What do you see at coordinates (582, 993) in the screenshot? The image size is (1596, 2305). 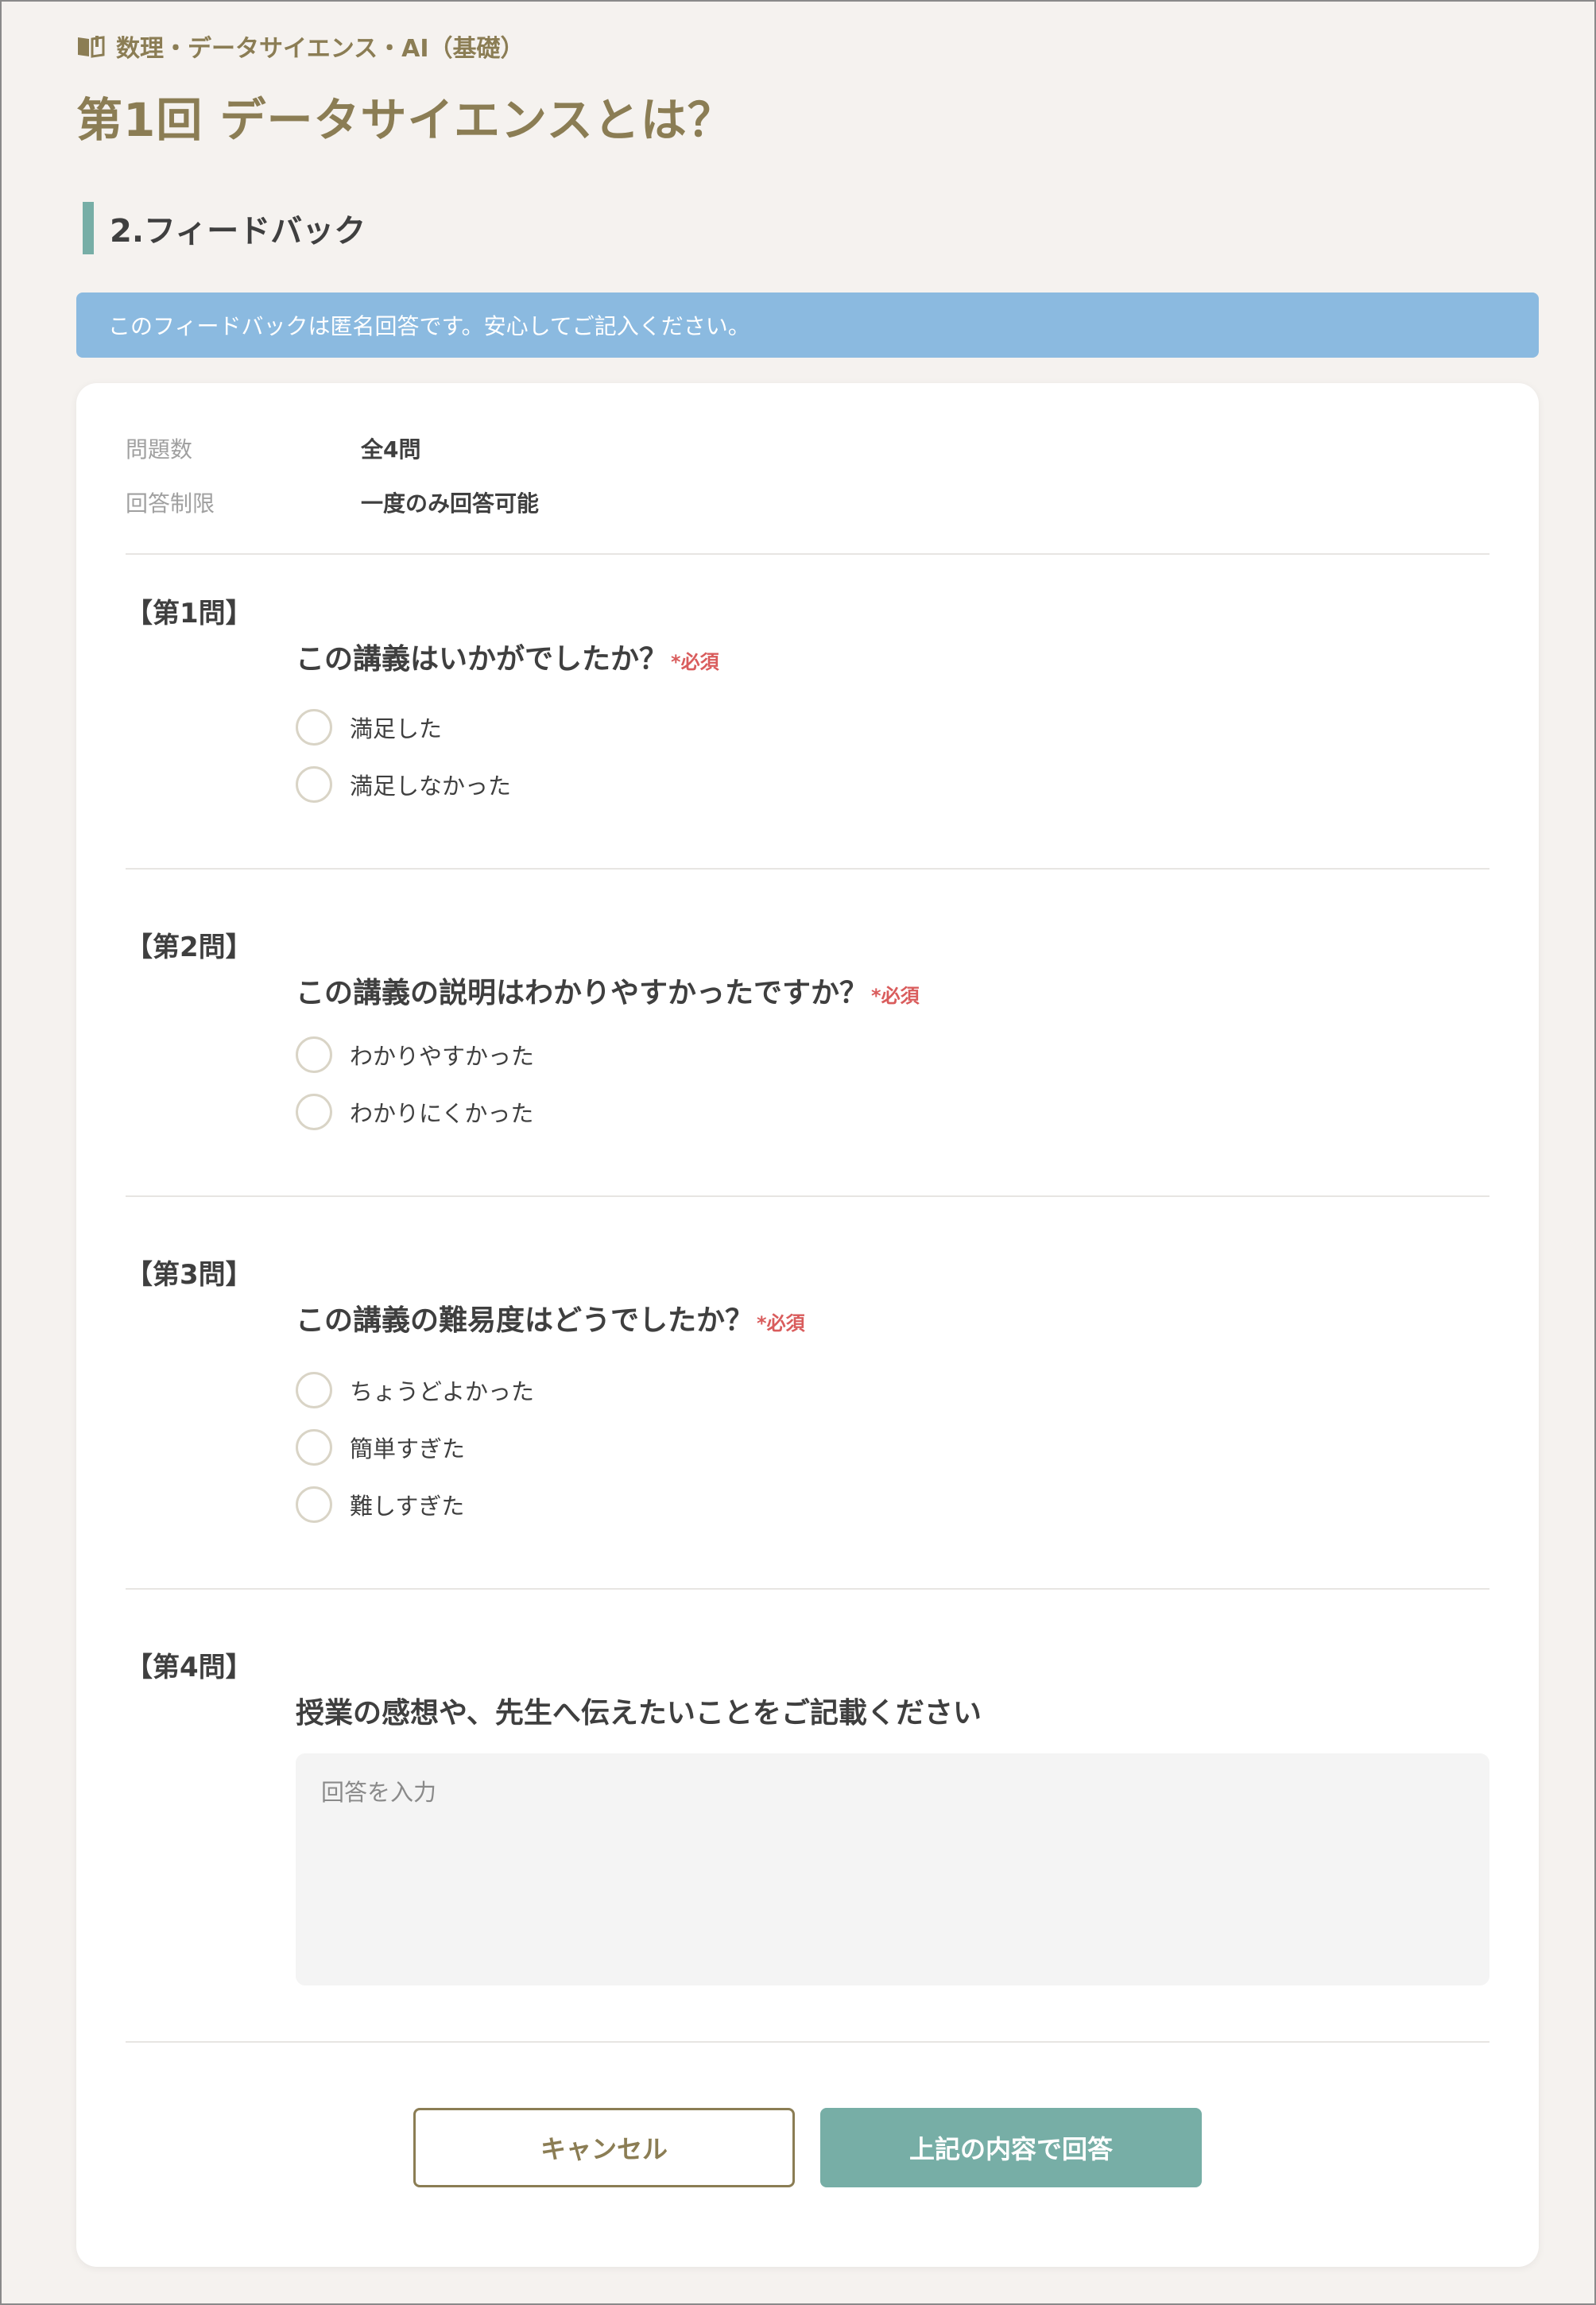 I see `question-text-label: この講義の説明はわかりやすかったですか？` at bounding box center [582, 993].